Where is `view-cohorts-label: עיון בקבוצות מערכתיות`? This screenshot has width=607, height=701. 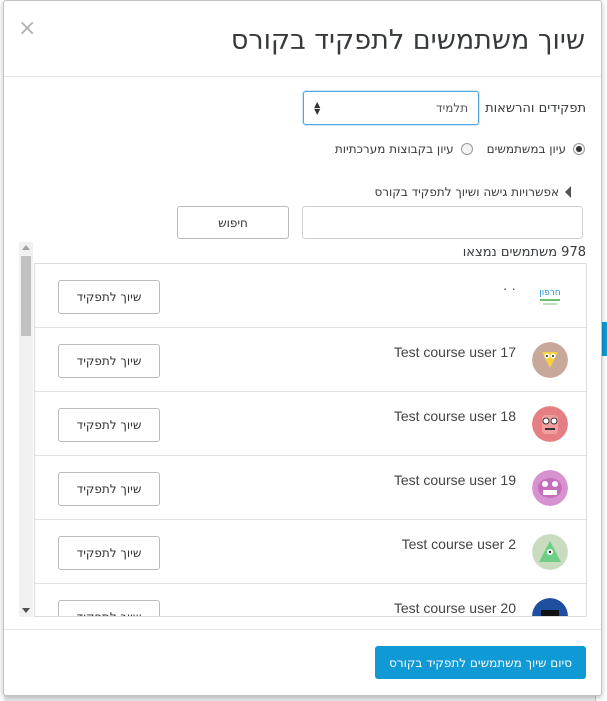 view-cohorts-label: עיון בקבוצות מערכתיות is located at coordinates (394, 149).